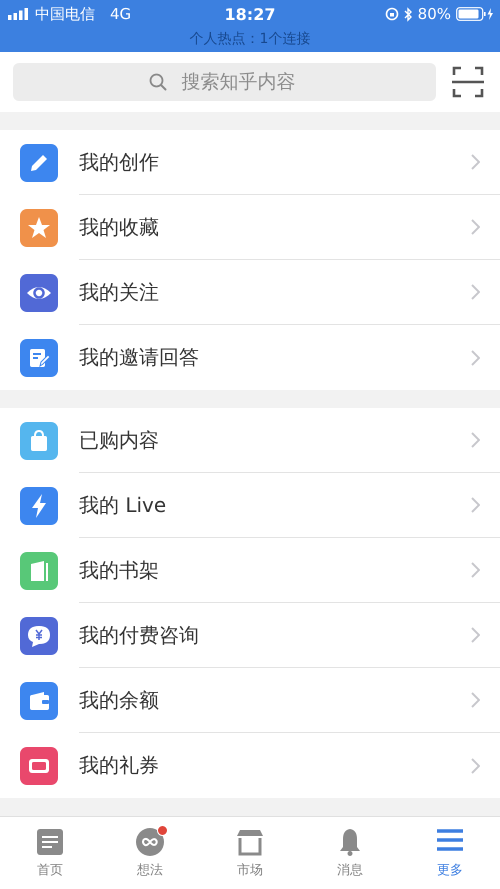  I want to click on tab-item: 市场, so click(250, 853).